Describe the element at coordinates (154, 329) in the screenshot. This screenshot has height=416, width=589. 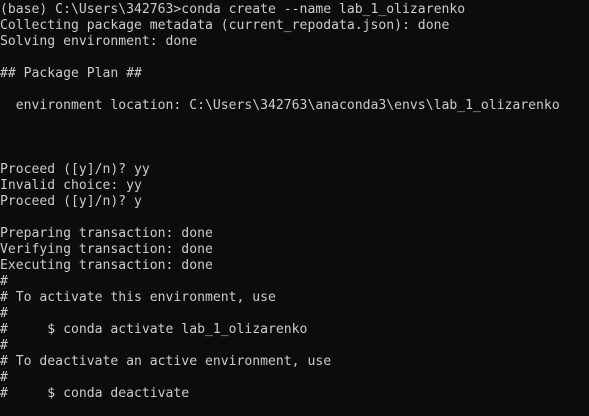
I see `console-line-activate-command: # $ conda activate lab_1_olizarenko` at that location.